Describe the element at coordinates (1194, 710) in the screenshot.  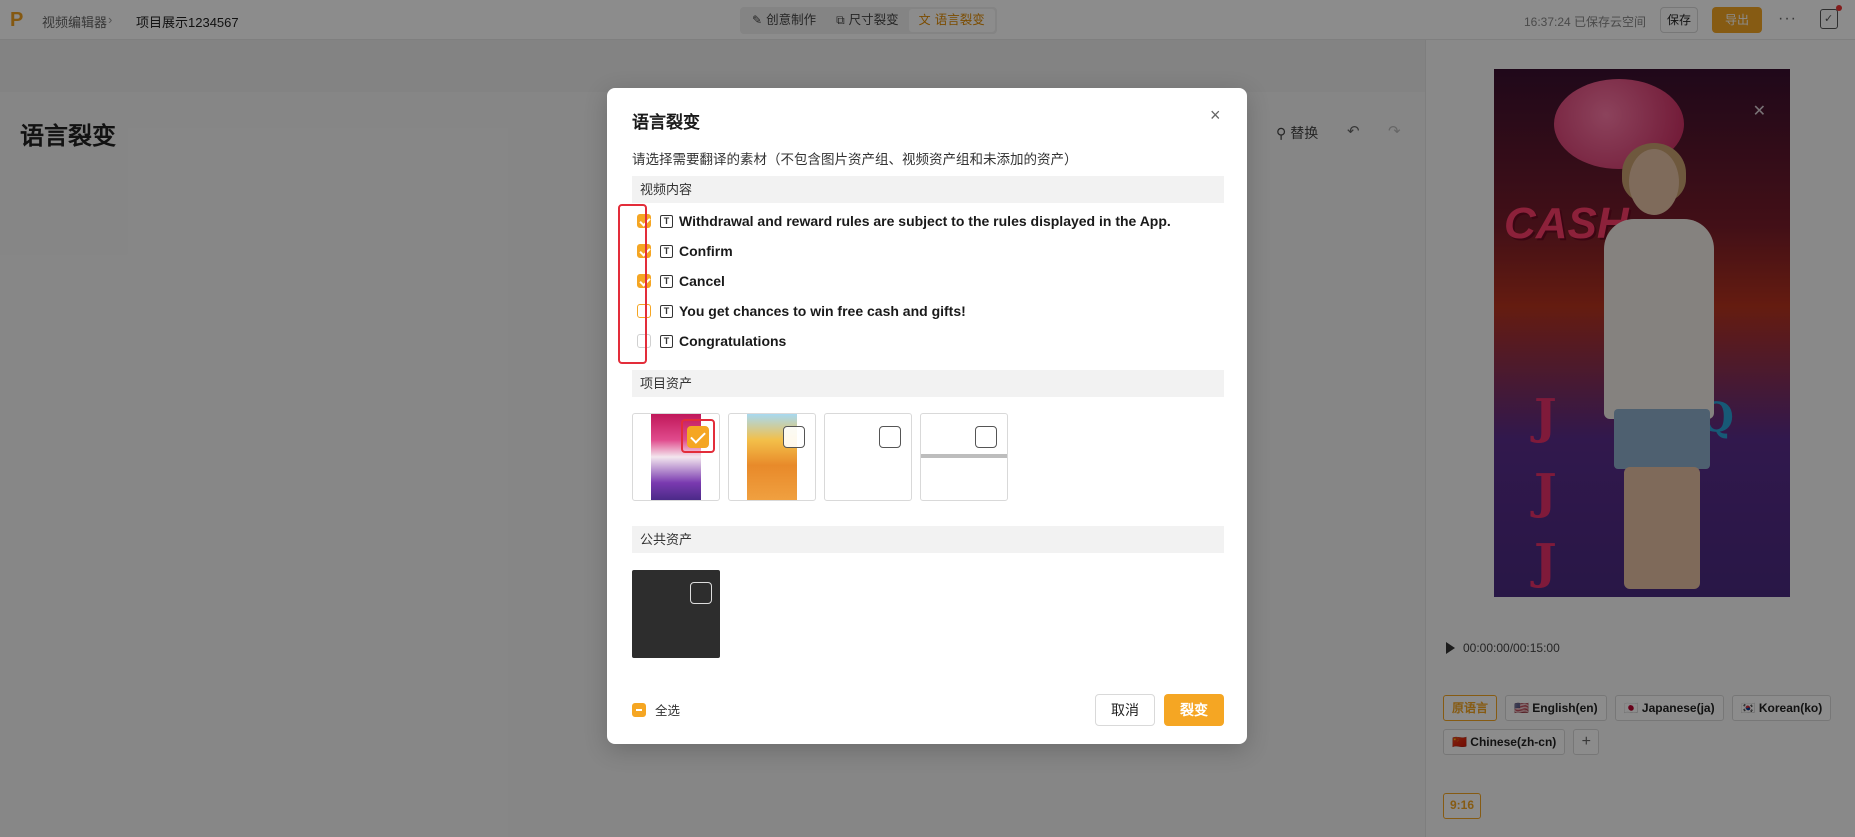
I see `fission-button: 裂变` at that location.